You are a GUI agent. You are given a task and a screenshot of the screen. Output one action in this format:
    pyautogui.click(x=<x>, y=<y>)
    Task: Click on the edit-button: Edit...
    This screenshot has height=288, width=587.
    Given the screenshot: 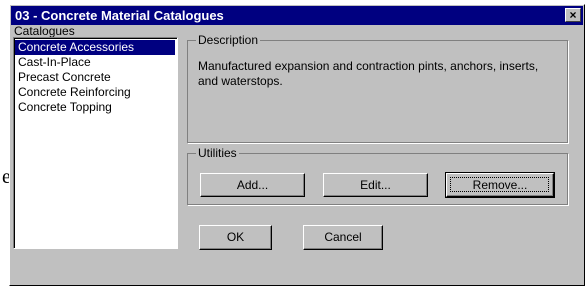 What is the action you would take?
    pyautogui.click(x=375, y=185)
    